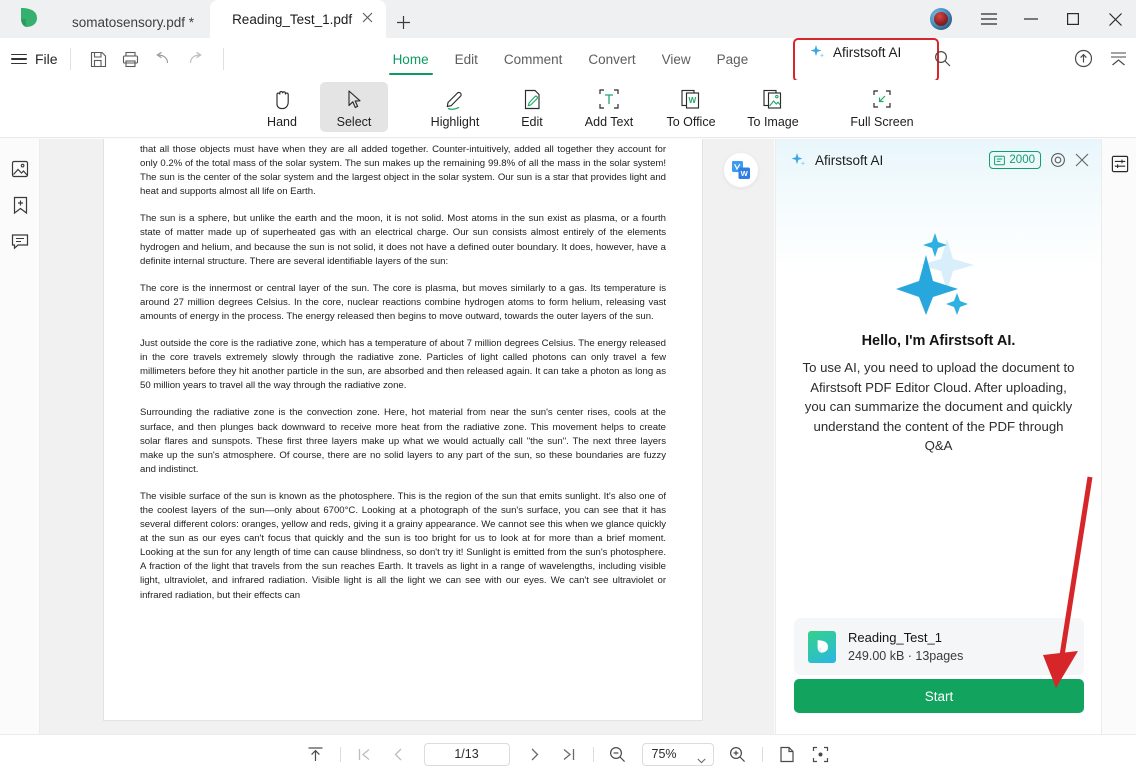 This screenshot has height=773, width=1136. I want to click on ai-panel-header: Afirstsoft AI 2000, so click(938, 160).